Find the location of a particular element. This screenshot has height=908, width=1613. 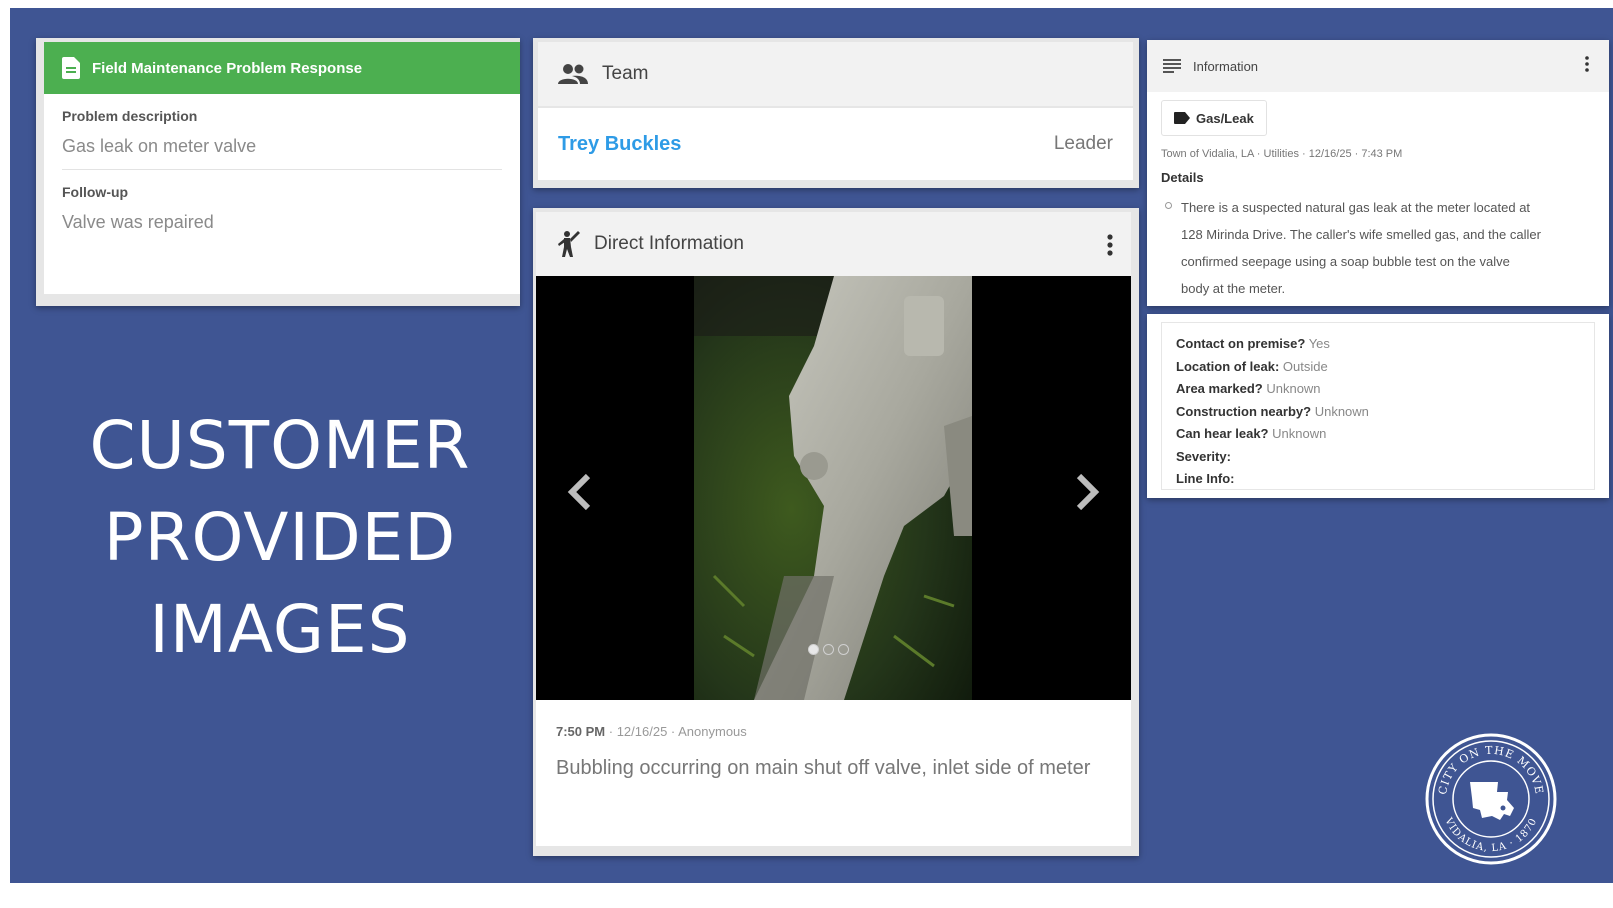

slide-title-line-1: CUSTOMER is located at coordinates (280, 445).